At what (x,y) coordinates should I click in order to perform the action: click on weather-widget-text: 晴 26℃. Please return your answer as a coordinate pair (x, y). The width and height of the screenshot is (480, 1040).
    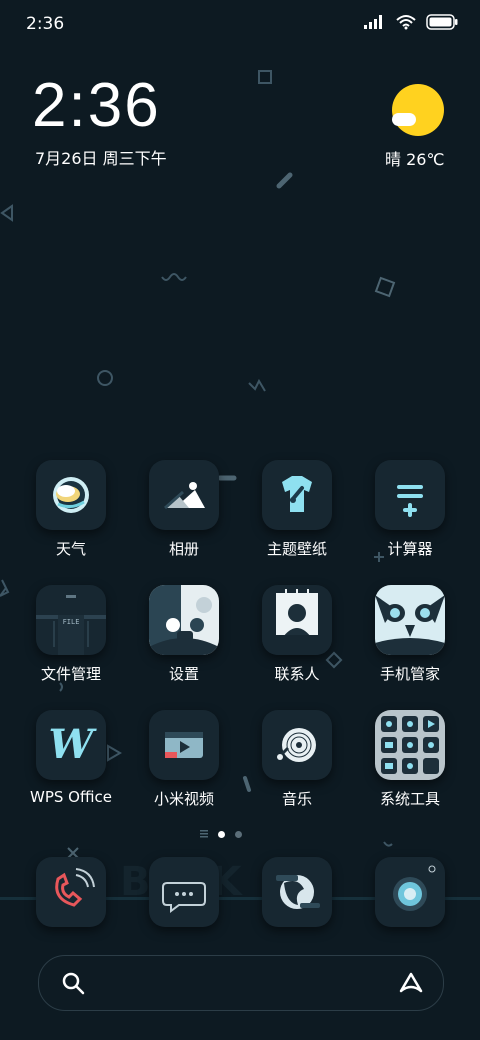
    Looking at the image, I should click on (414, 158).